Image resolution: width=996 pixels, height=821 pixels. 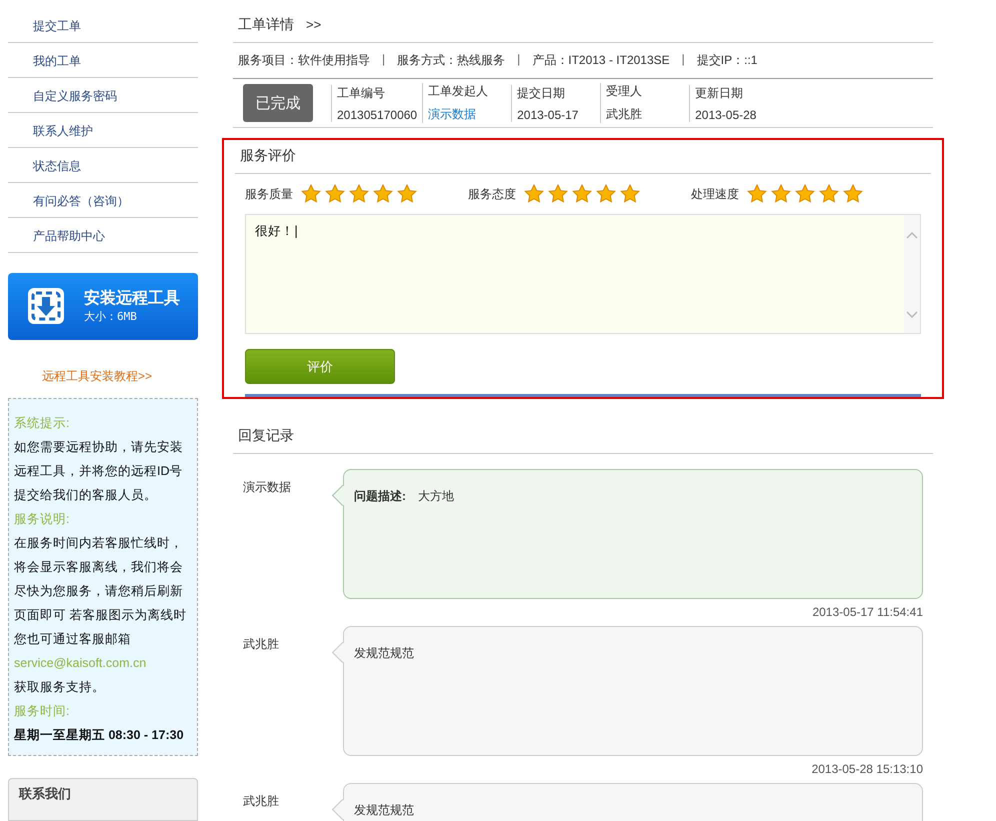 I want to click on info-text: 获取服务支持。, so click(x=60, y=687).